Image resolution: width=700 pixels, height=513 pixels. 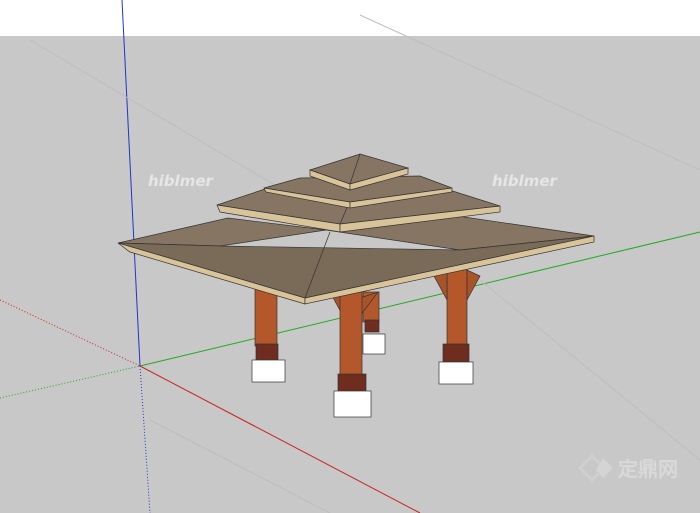 What do you see at coordinates (525, 181) in the screenshot?
I see `watermark-right: hiblmer` at bounding box center [525, 181].